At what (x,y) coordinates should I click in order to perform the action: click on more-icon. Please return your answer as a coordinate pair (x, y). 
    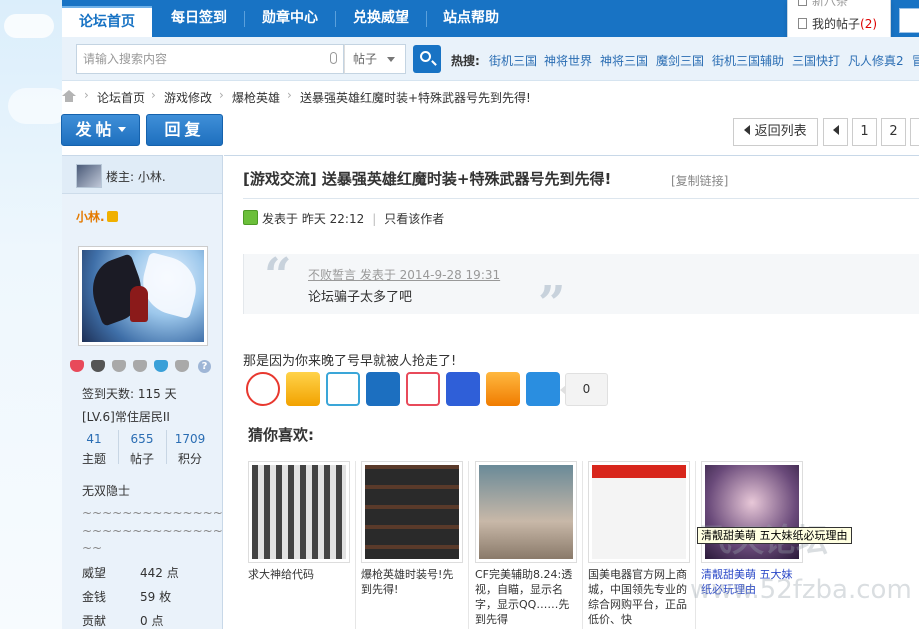
    Looking at the image, I should click on (543, 389).